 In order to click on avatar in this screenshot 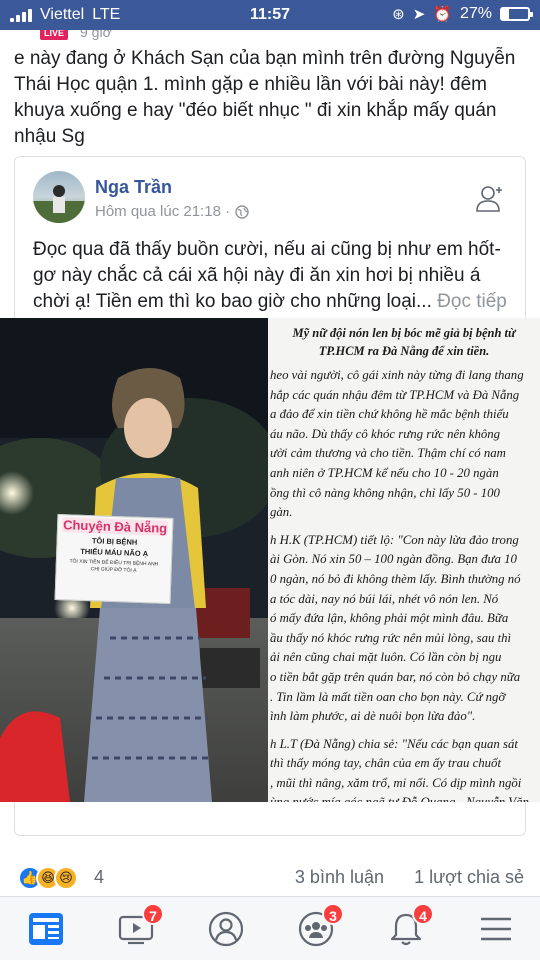, I will do `click(59, 197)`.